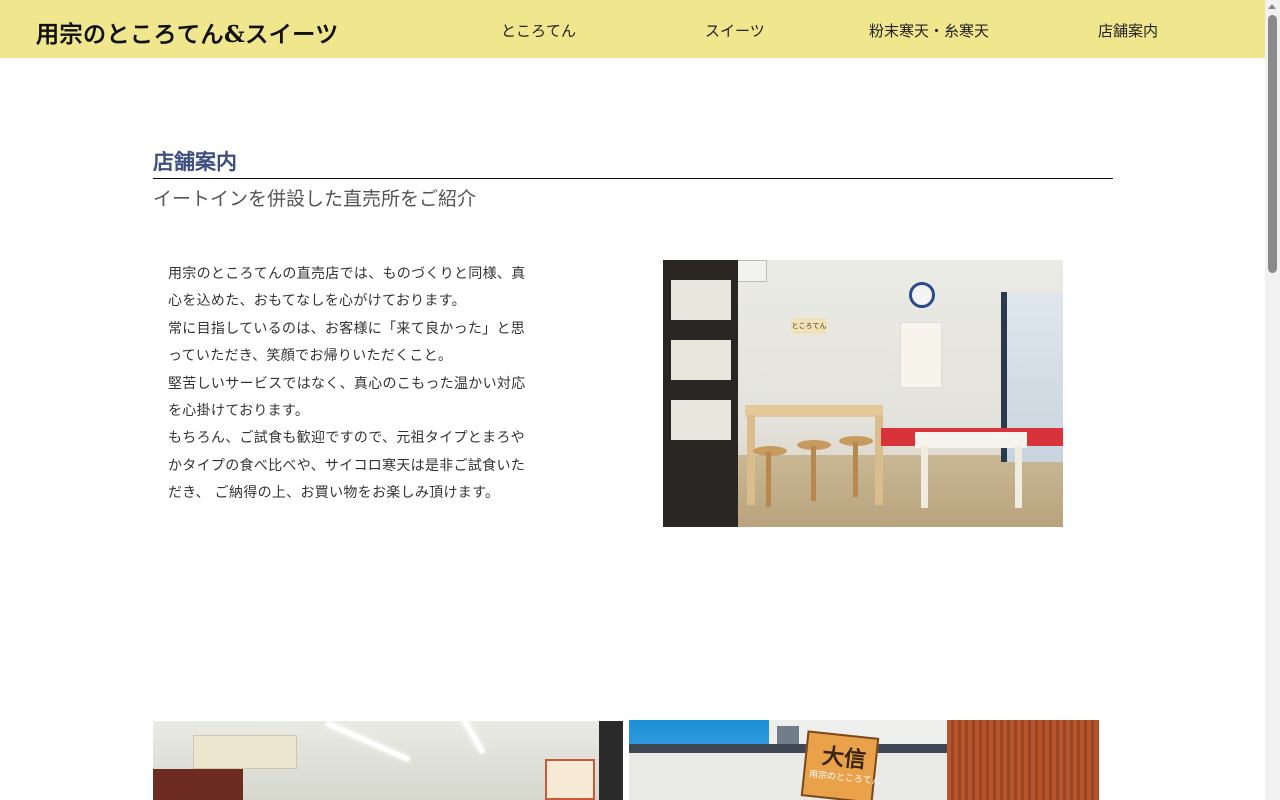  What do you see at coordinates (1128, 30) in the screenshot?
I see `nav-item-store-info: 店舗案内` at bounding box center [1128, 30].